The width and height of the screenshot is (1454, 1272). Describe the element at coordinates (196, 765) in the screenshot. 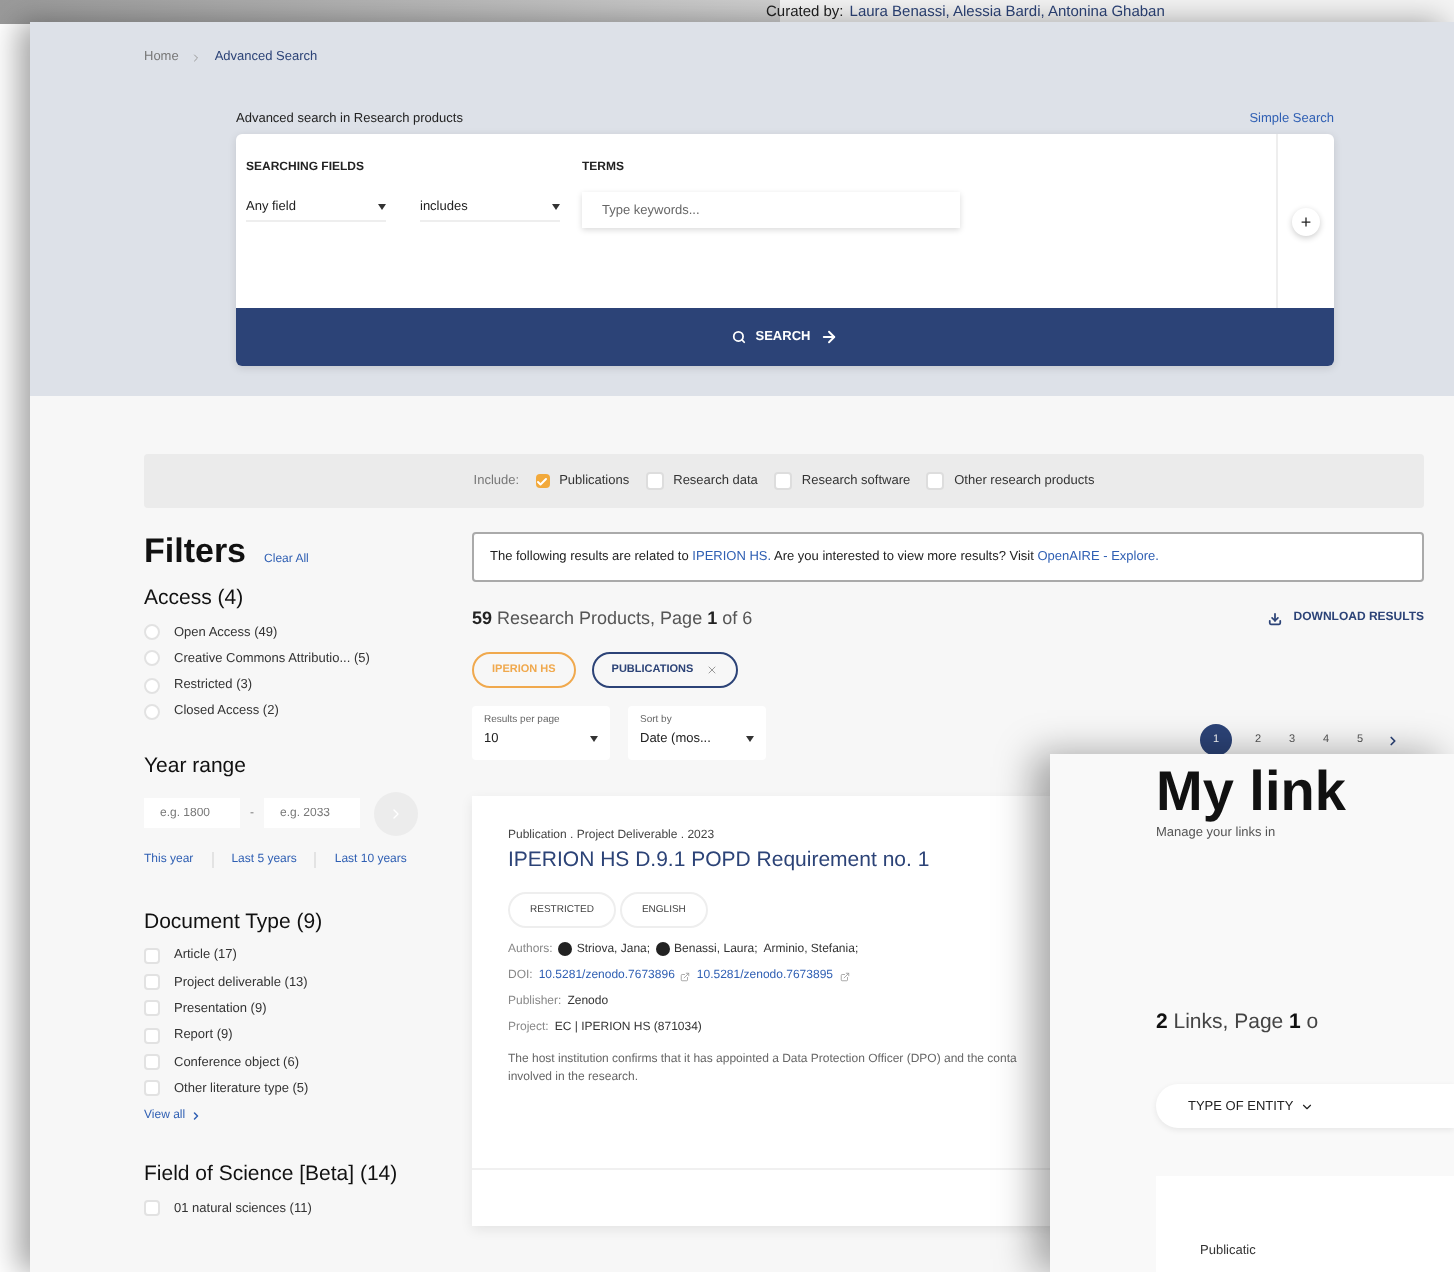

I see `section-title: Year range` at that location.